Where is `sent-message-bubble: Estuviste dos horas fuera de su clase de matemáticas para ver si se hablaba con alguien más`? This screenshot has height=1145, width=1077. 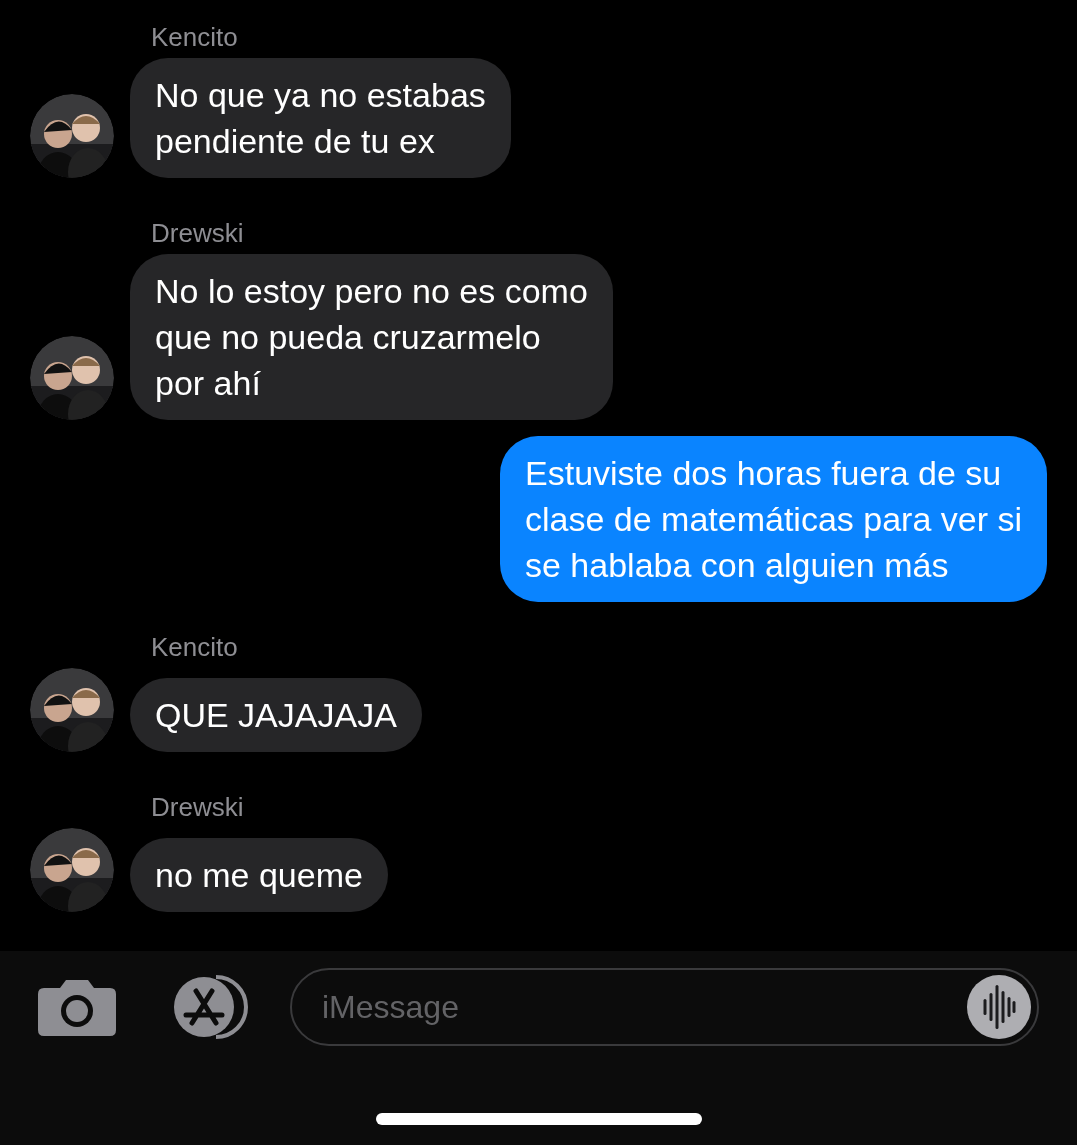
sent-message-bubble: Estuviste dos horas fuera de su clase de matemáticas para ver si se hablaba con alguien más is located at coordinates (773, 519).